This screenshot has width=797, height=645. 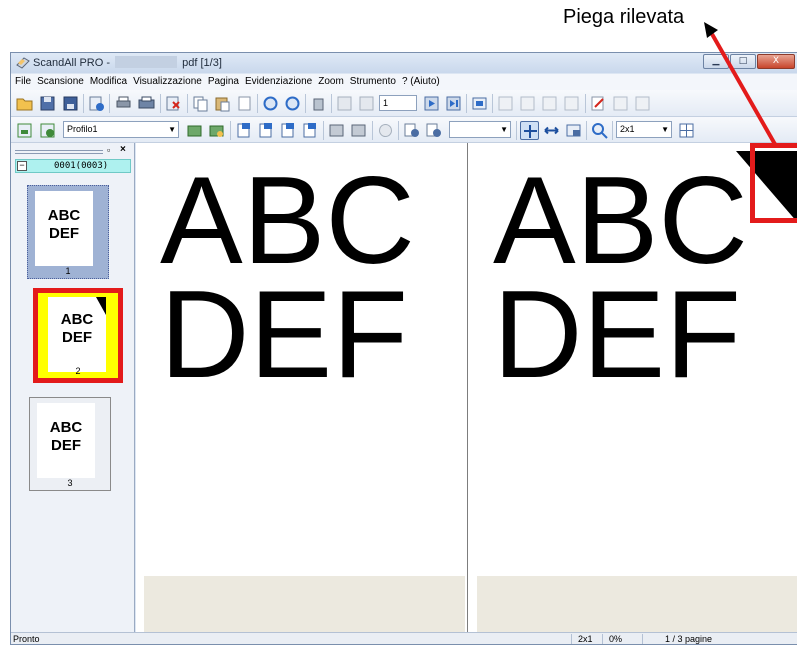 What do you see at coordinates (123, 103) in the screenshot?
I see `print-icon` at bounding box center [123, 103].